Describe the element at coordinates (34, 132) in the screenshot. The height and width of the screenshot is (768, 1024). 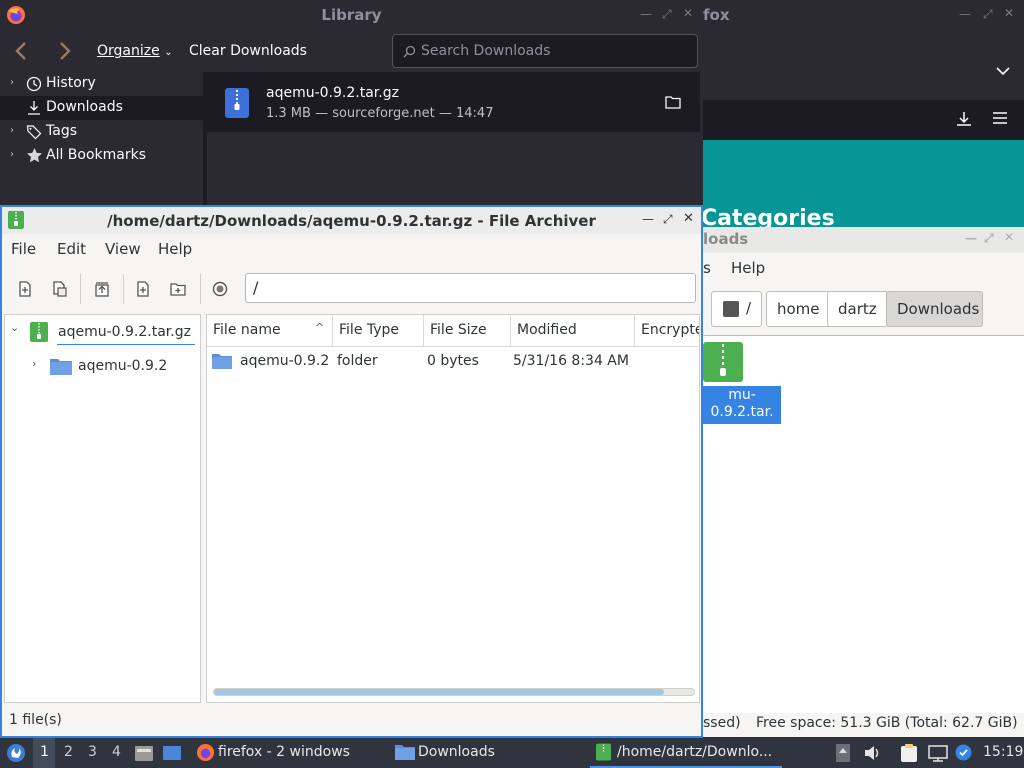
I see `tag-icon` at that location.